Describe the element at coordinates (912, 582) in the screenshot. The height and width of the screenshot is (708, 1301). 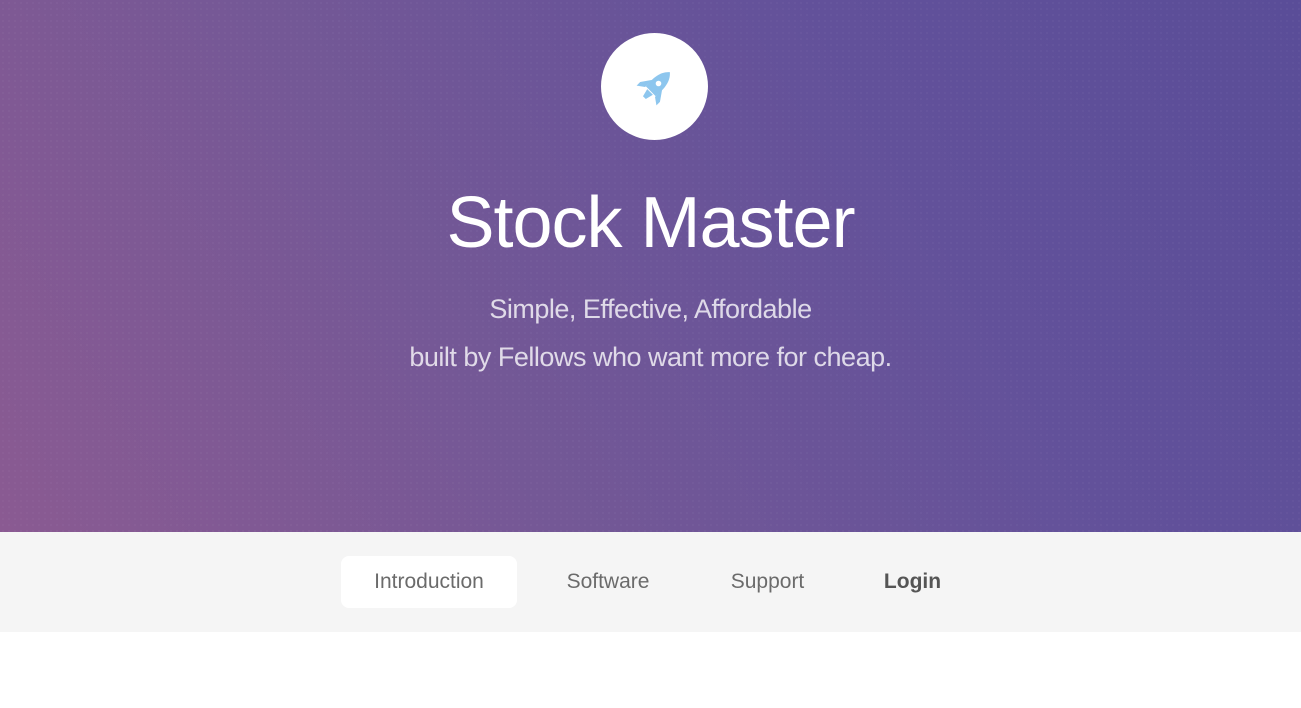
I see `nav-login: Login` at that location.